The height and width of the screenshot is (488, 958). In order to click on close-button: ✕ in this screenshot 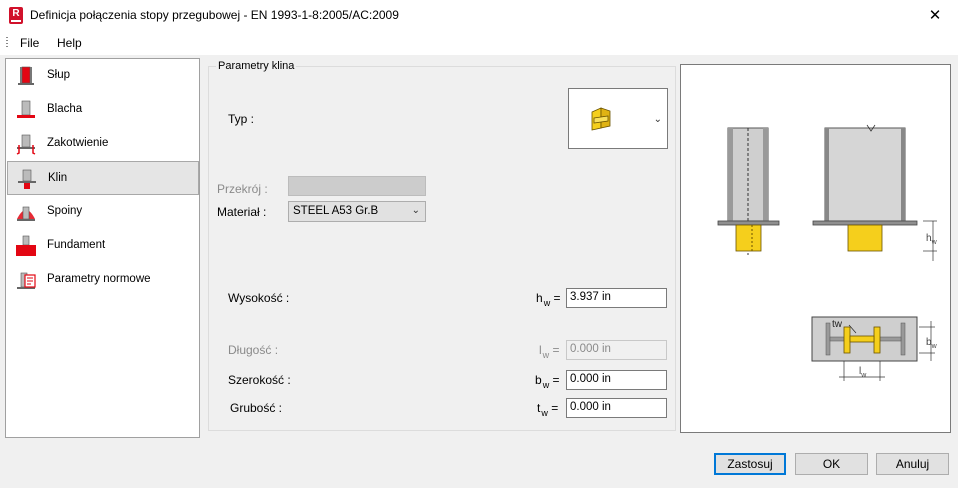, I will do `click(935, 15)`.